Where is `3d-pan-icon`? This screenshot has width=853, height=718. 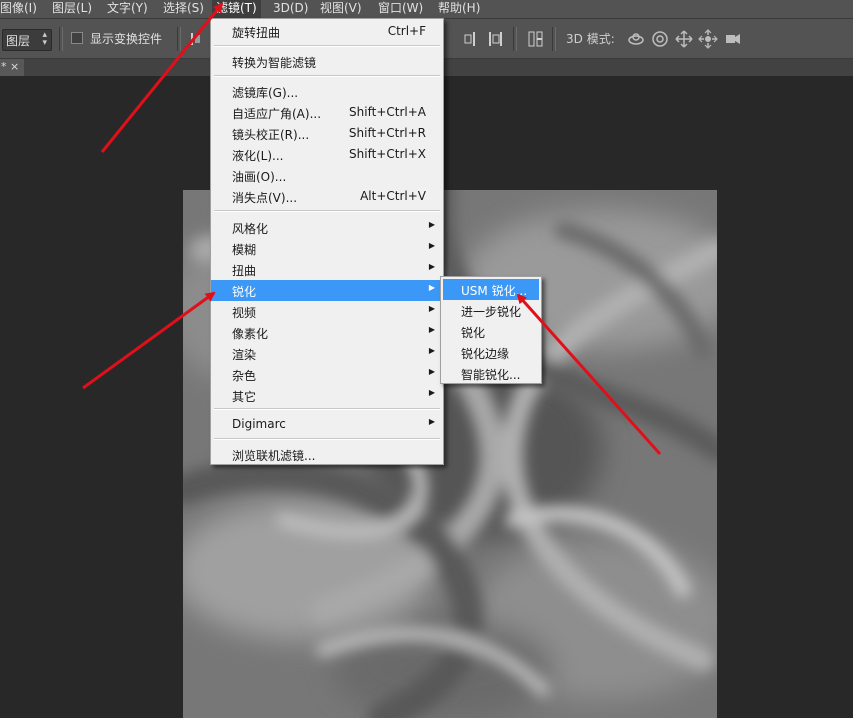
3d-pan-icon is located at coordinates (684, 39).